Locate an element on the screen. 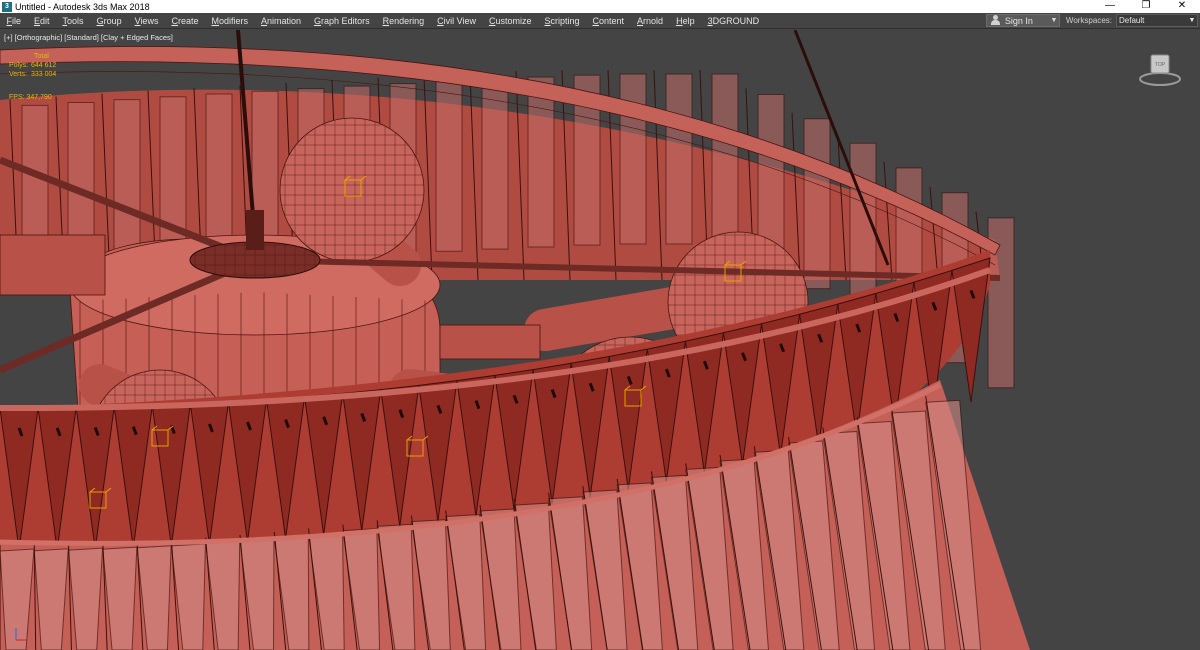  statistics-panel: Total Polys: 644 612 Verts: 333 004 is located at coordinates (40, 65).